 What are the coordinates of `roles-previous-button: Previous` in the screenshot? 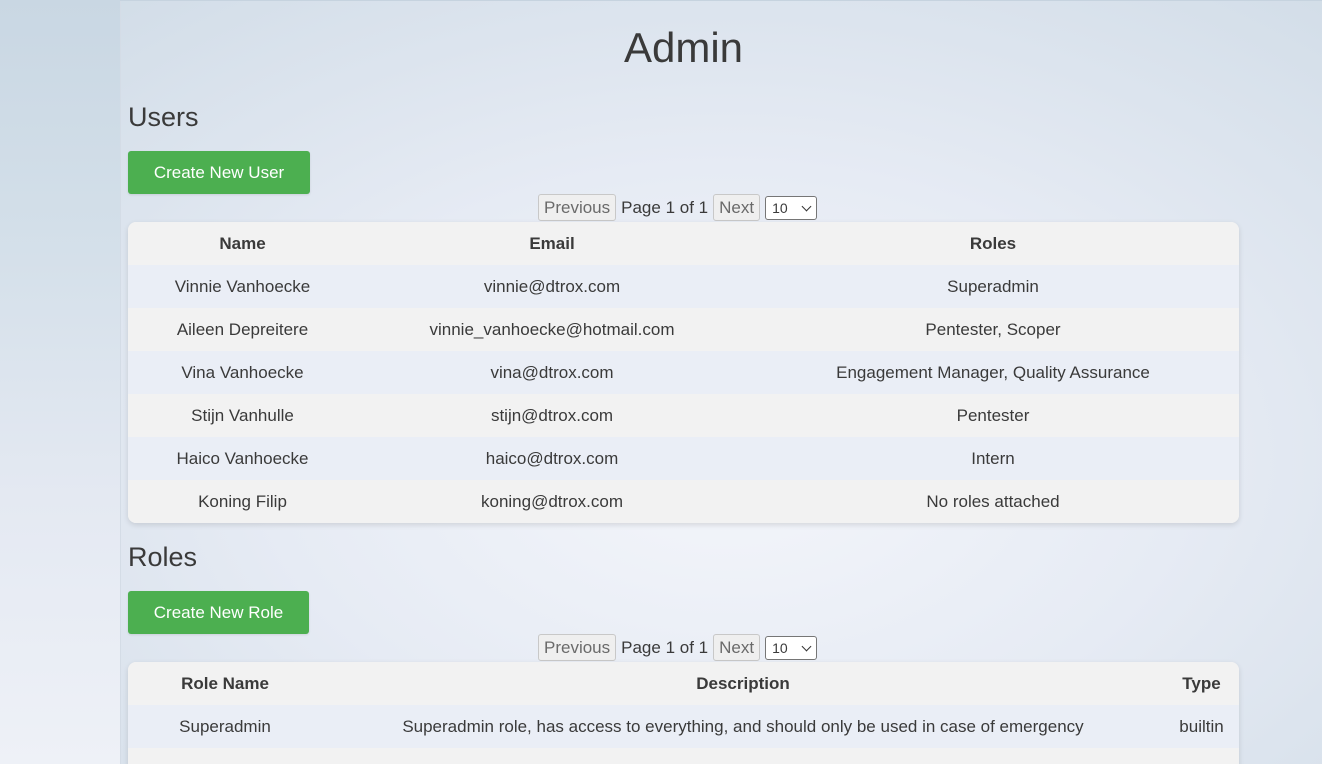 It's located at (577, 647).